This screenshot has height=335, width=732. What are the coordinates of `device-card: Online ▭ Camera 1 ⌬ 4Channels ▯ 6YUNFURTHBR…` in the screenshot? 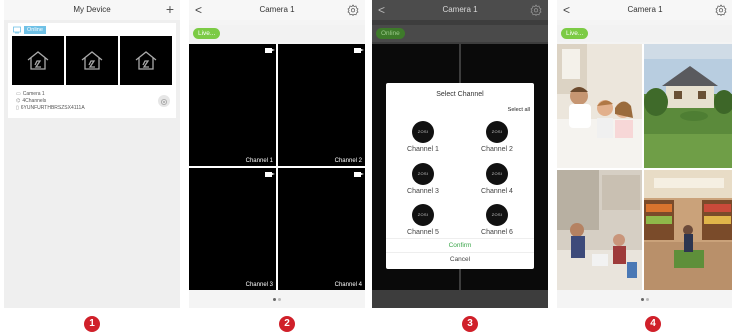 It's located at (92, 70).